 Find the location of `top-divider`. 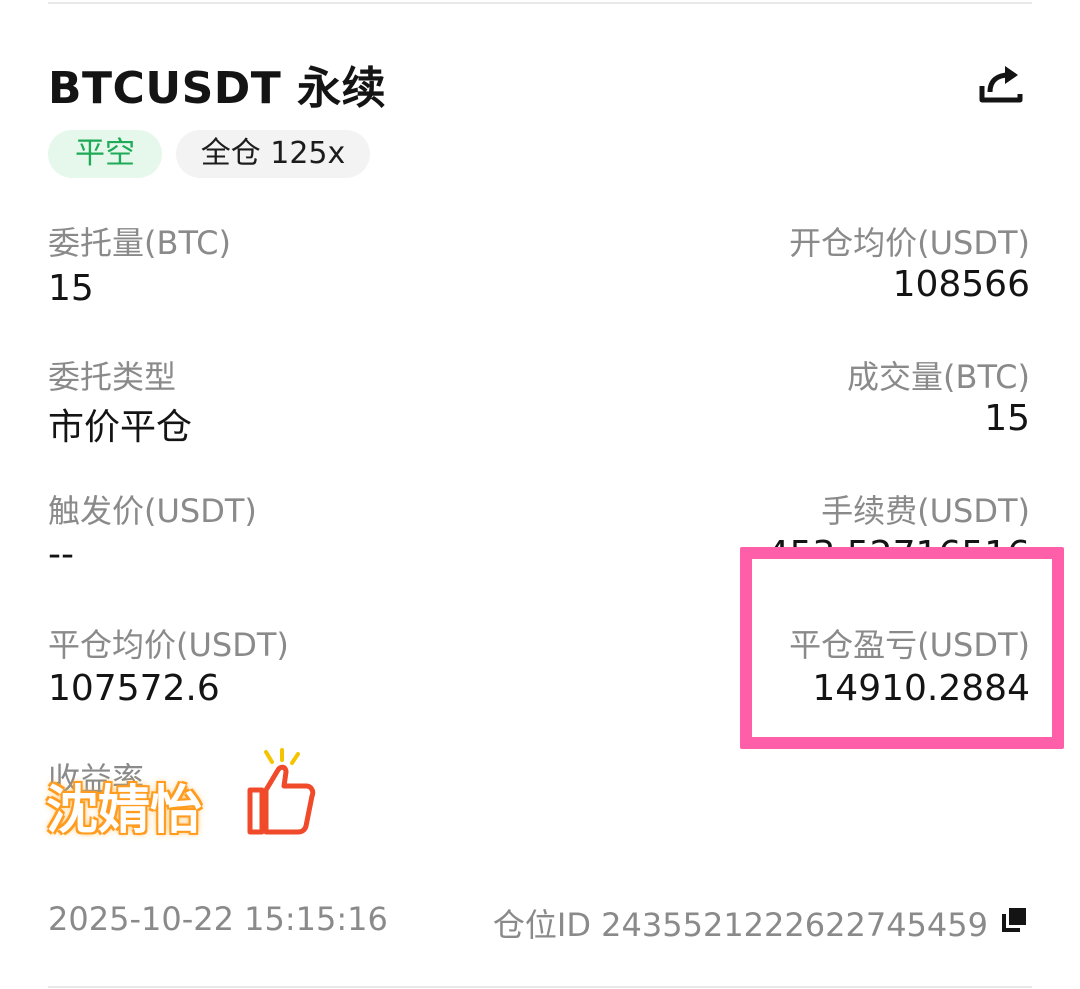

top-divider is located at coordinates (540, 3).